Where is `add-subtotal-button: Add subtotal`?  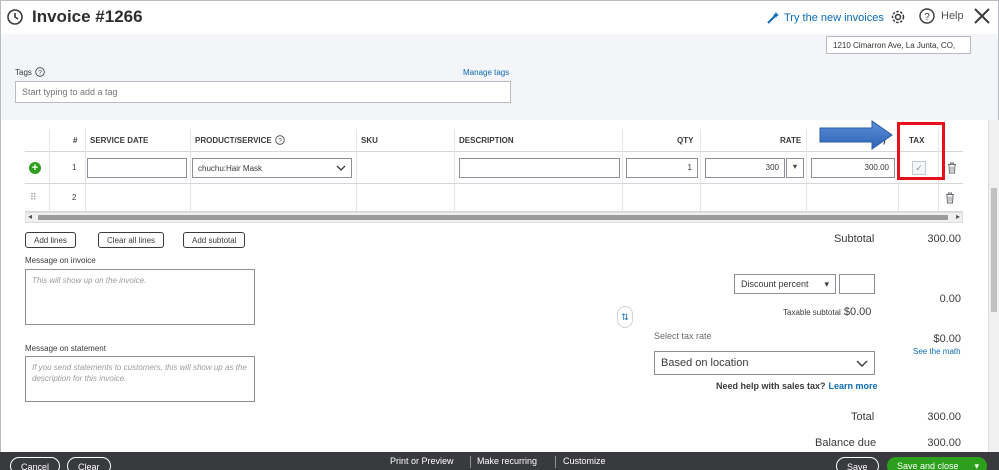
add-subtotal-button: Add subtotal is located at coordinates (214, 240).